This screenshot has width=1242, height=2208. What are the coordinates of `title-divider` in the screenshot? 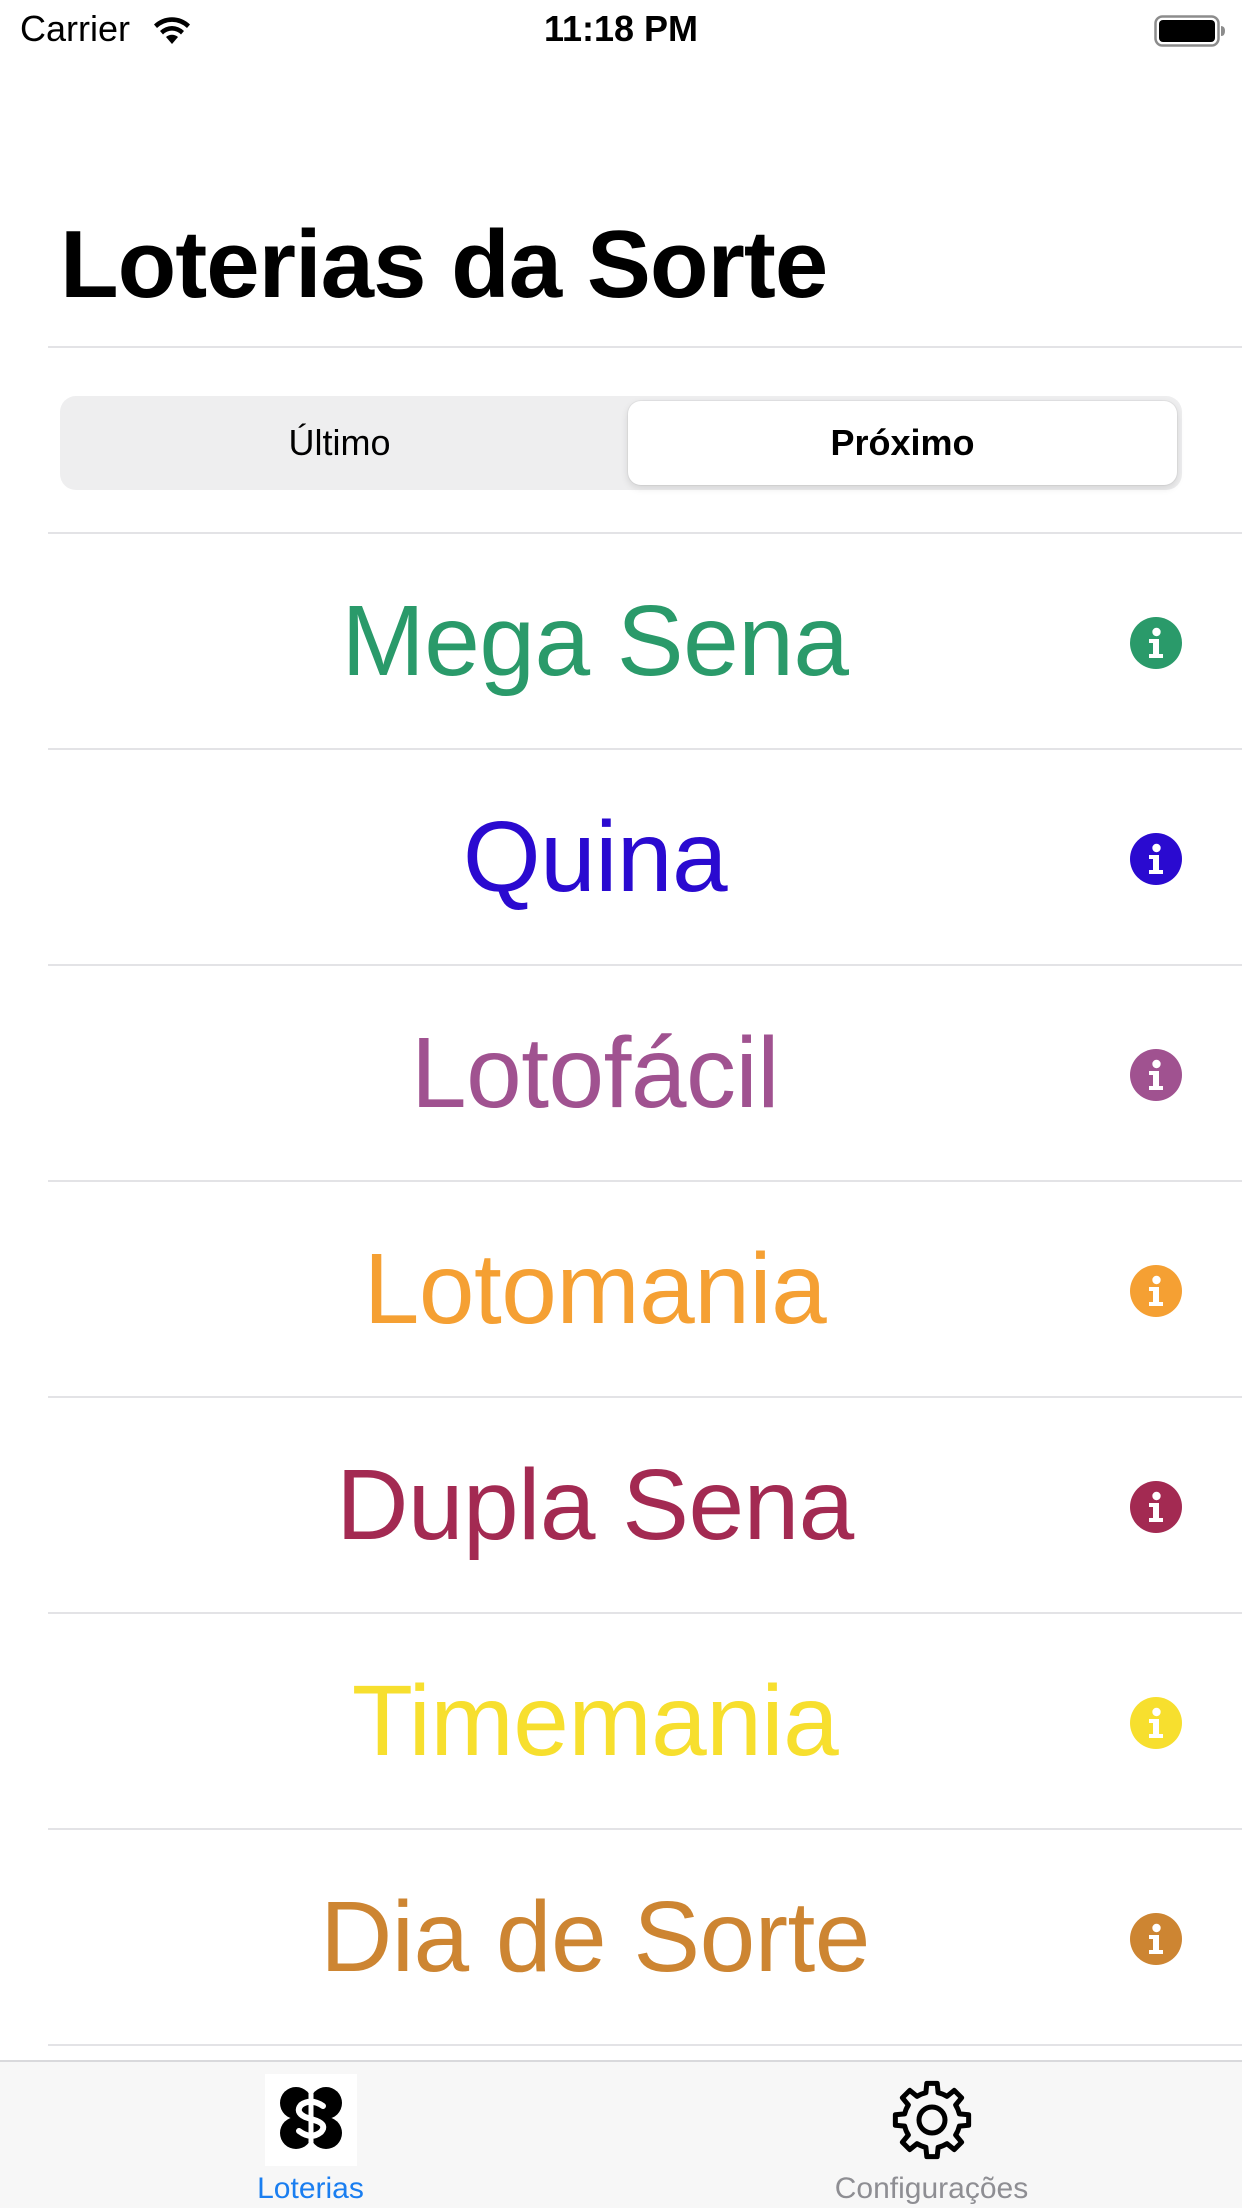 It's located at (645, 347).